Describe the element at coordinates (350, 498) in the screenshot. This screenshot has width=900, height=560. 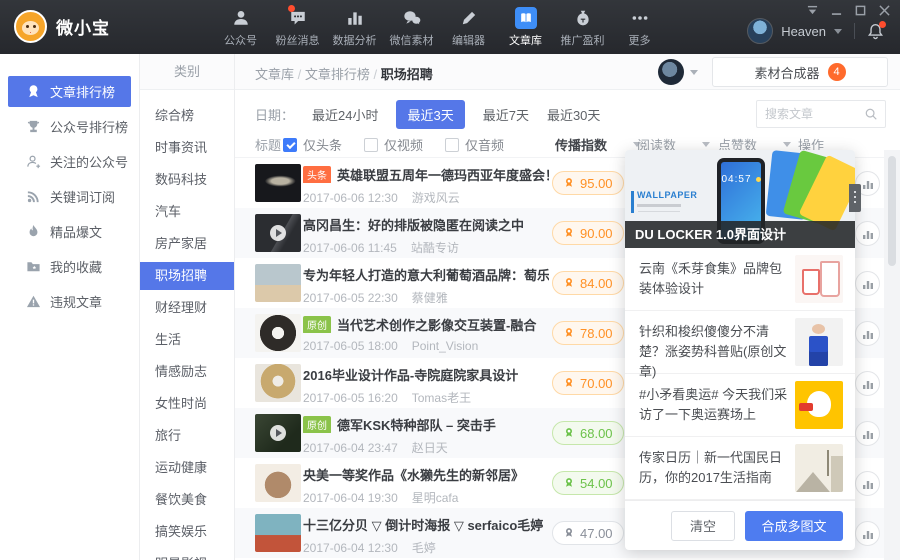
I see `article-date: 2017-06-04 19:30` at that location.